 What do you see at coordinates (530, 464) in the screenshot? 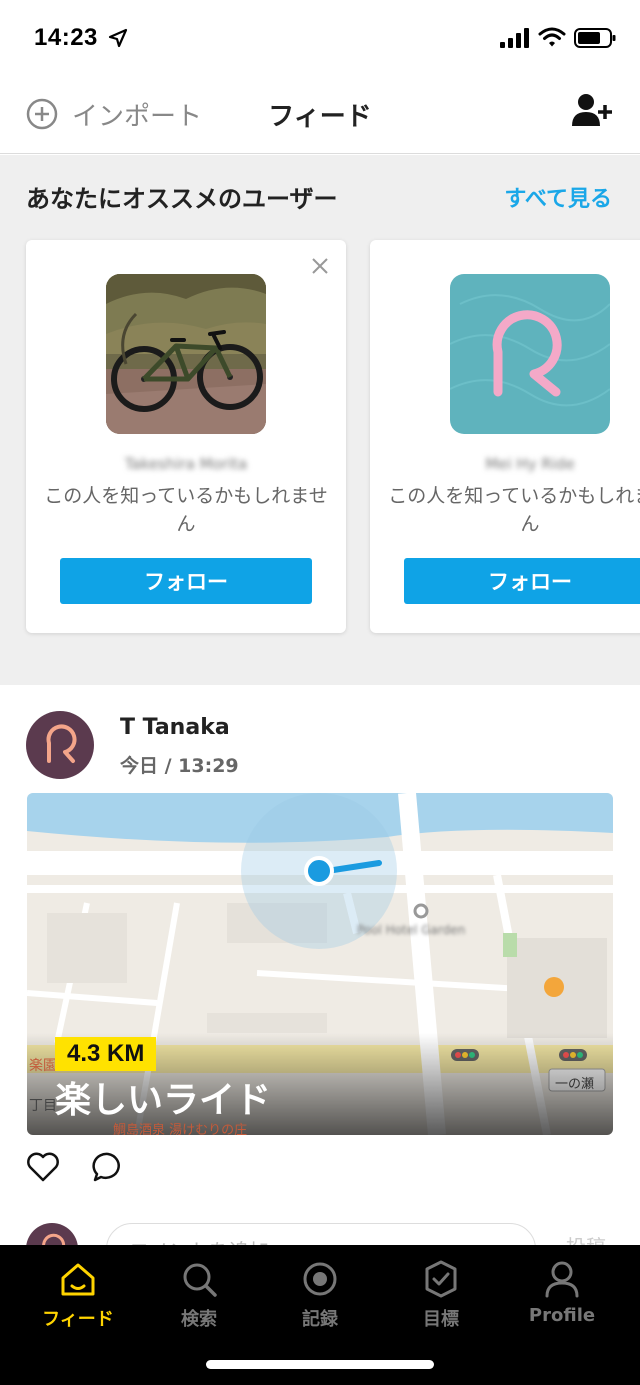
I see `suggested-user-name: Mei Hy Ride` at bounding box center [530, 464].